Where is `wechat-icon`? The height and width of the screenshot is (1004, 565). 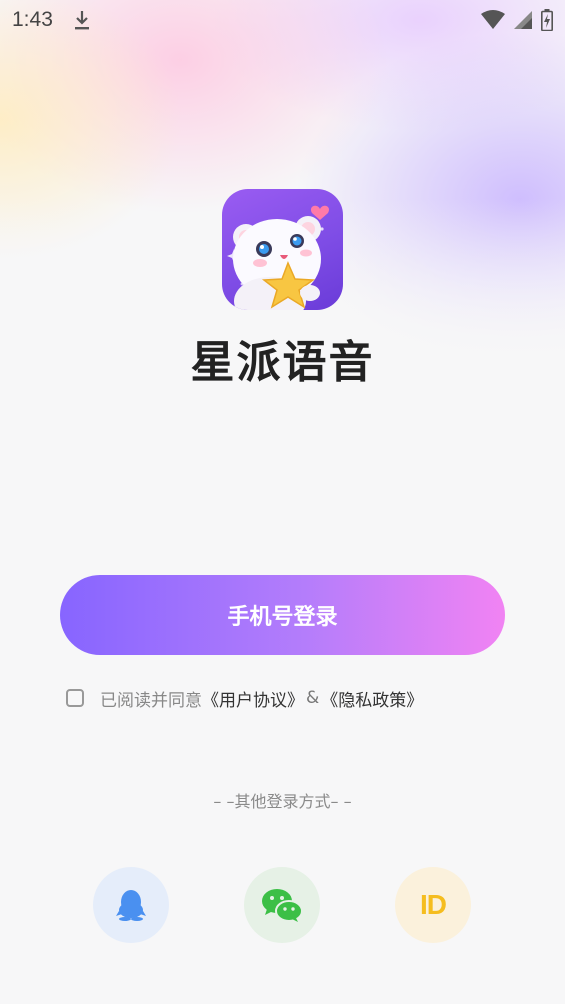 wechat-icon is located at coordinates (282, 905).